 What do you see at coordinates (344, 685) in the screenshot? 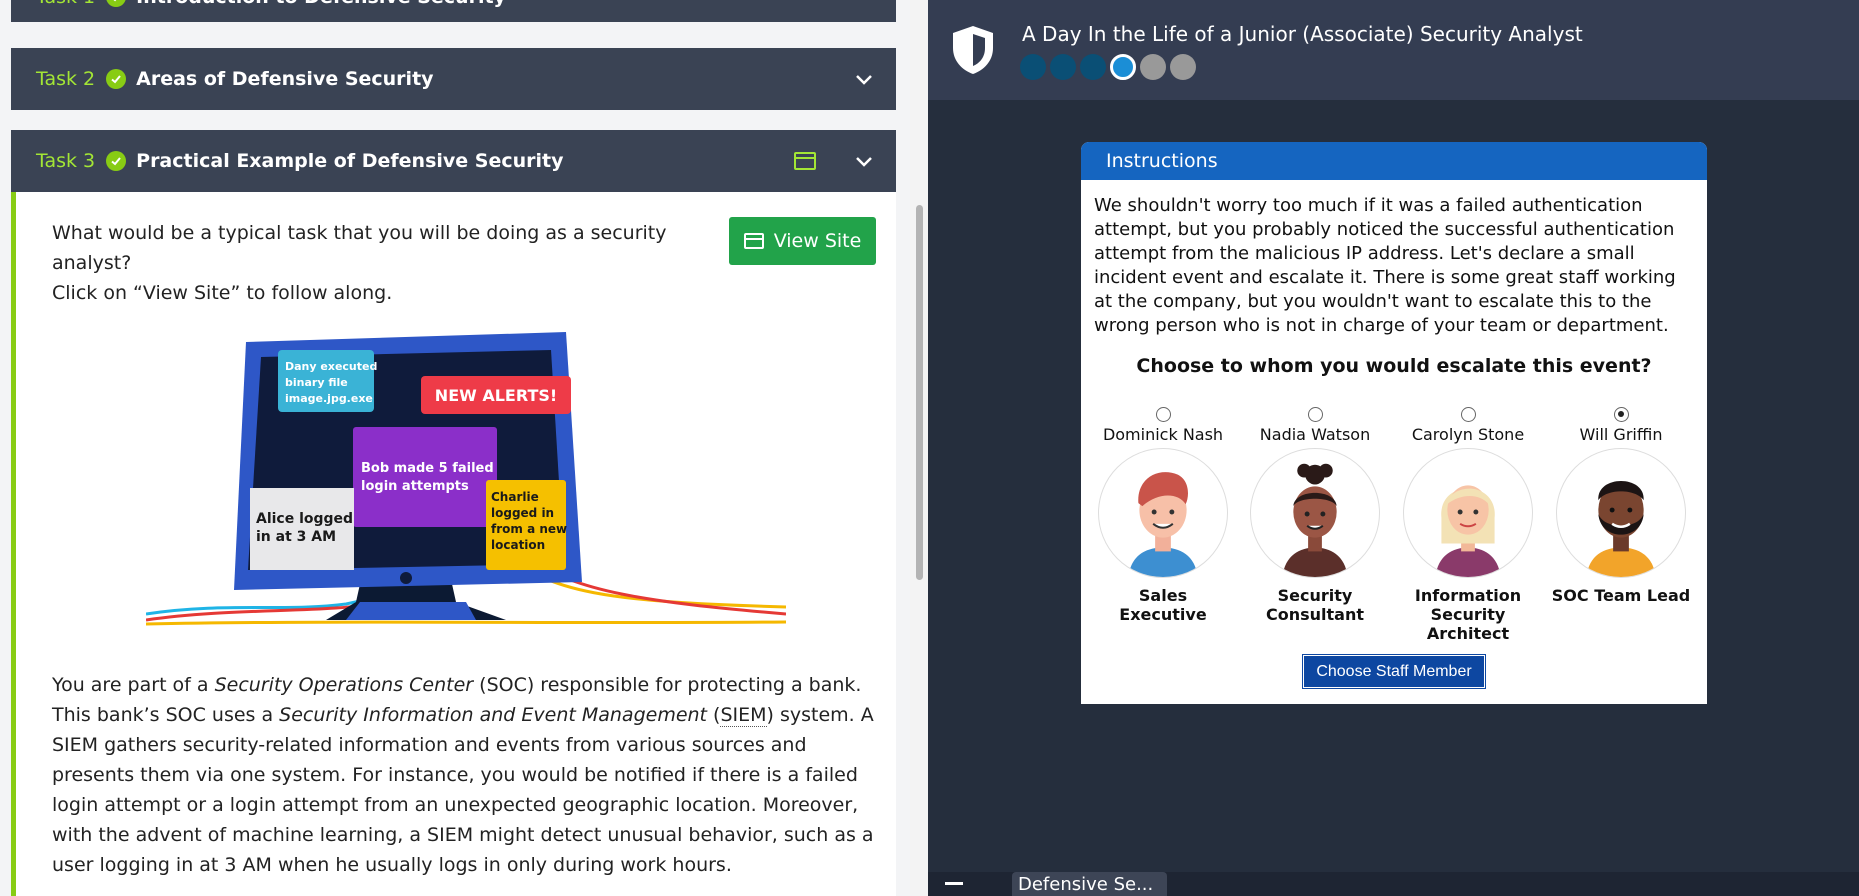
I see `soc-term: Security Operations Center` at bounding box center [344, 685].